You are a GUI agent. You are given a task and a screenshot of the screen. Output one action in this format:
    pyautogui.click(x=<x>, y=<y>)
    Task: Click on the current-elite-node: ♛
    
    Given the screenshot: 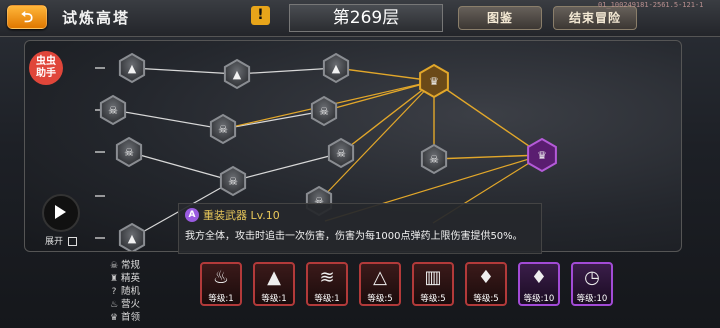 What is the action you would take?
    pyautogui.click(x=434, y=81)
    